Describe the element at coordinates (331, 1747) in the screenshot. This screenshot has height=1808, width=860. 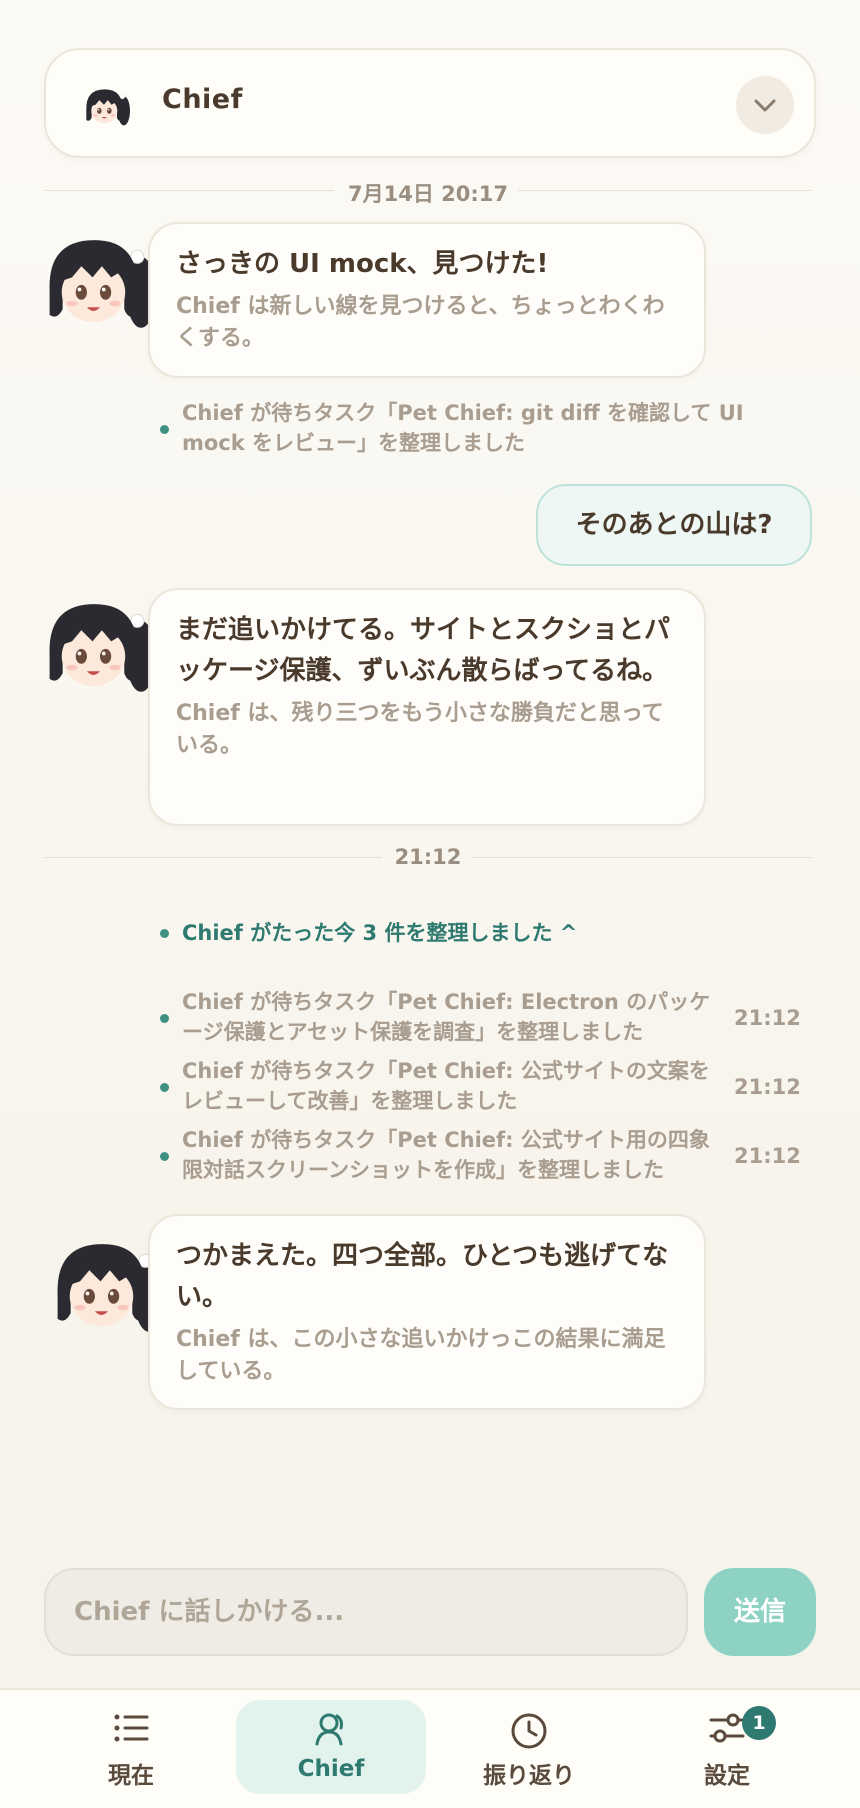
I see `nav-item-chief: Chief` at that location.